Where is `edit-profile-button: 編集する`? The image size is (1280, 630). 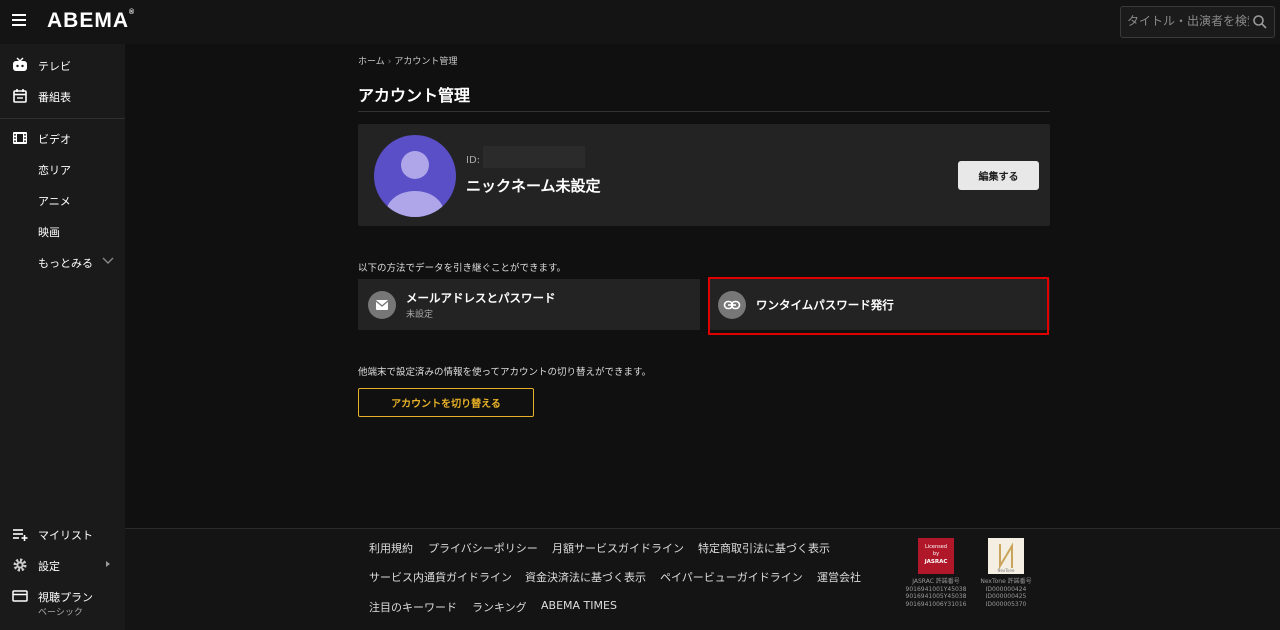 edit-profile-button: 編集する is located at coordinates (998, 175).